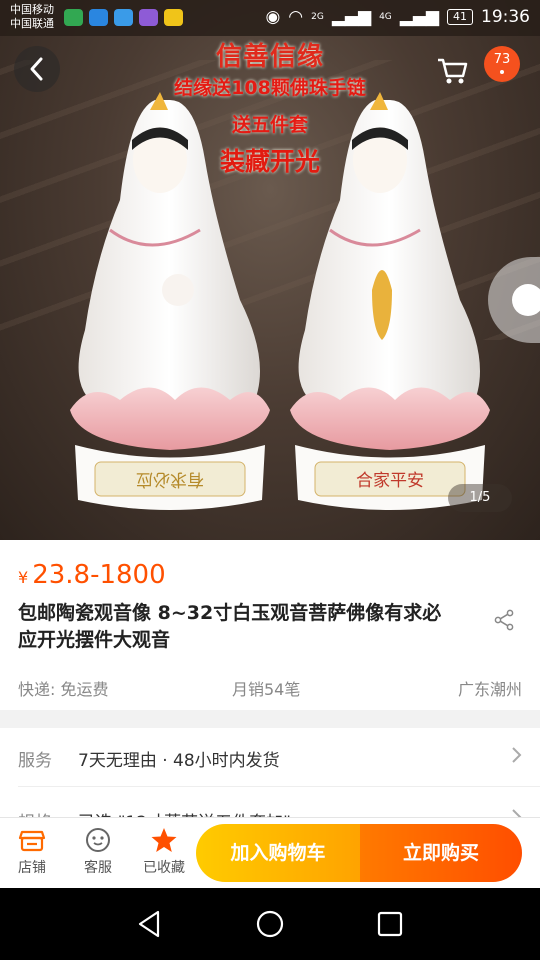  I want to click on buy-now-button: 立即购买, so click(441, 853).